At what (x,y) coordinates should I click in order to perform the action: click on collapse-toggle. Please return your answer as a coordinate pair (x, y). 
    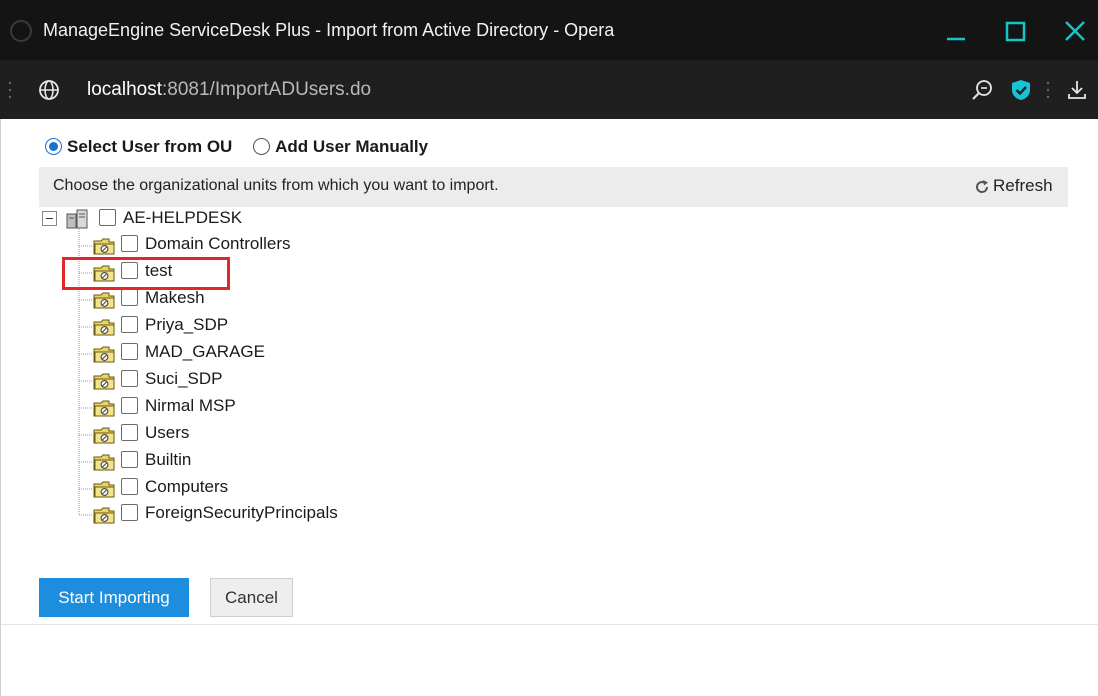
    Looking at the image, I should click on (49, 218).